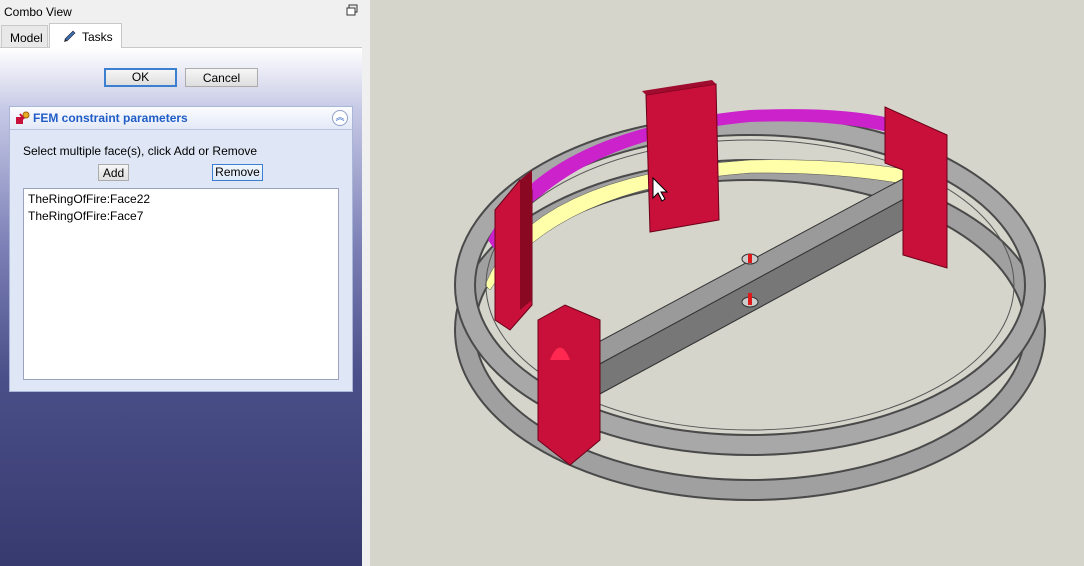 The image size is (1084, 566). I want to click on float-window-icon, so click(352, 10).